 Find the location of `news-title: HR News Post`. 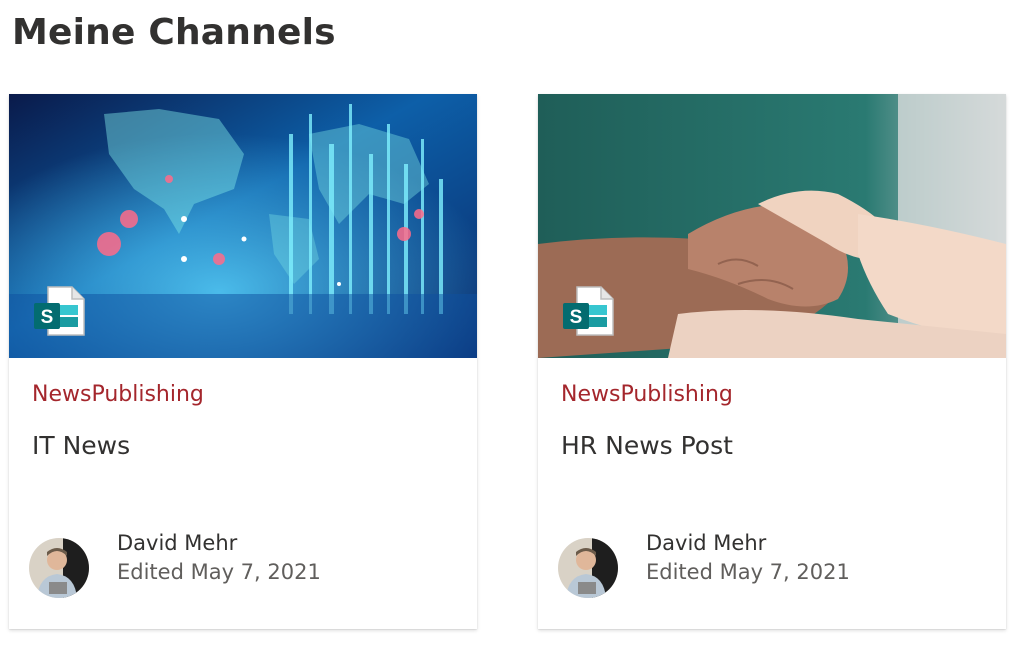

news-title: HR News Post is located at coordinates (647, 445).